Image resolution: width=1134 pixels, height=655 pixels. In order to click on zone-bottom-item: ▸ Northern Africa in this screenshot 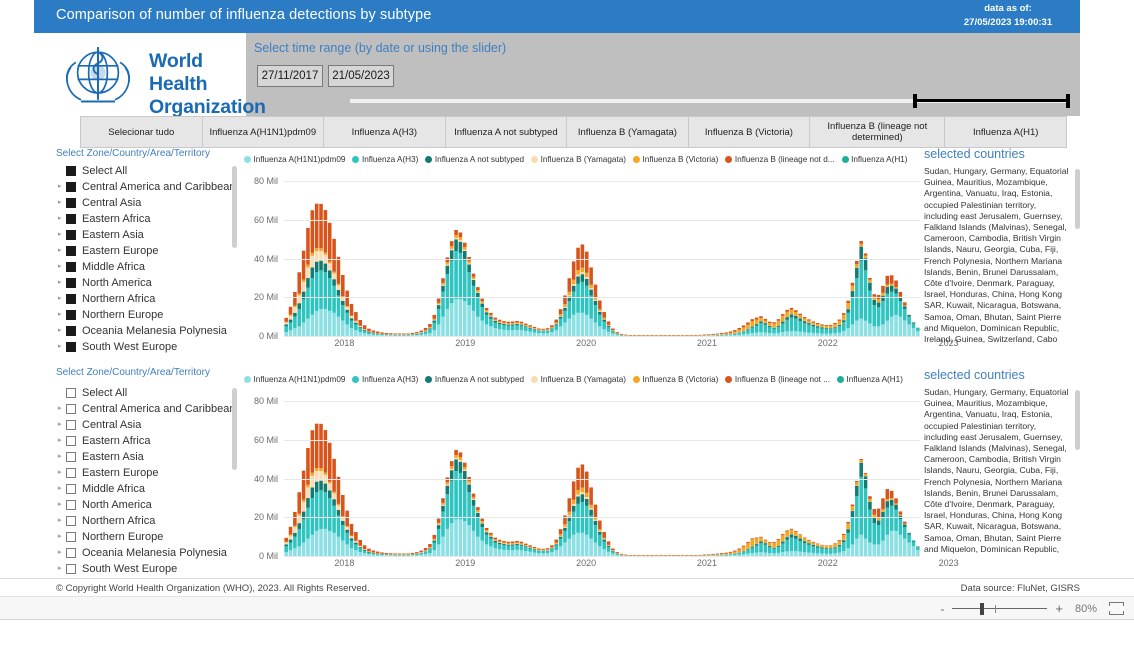, I will do `click(147, 521)`.